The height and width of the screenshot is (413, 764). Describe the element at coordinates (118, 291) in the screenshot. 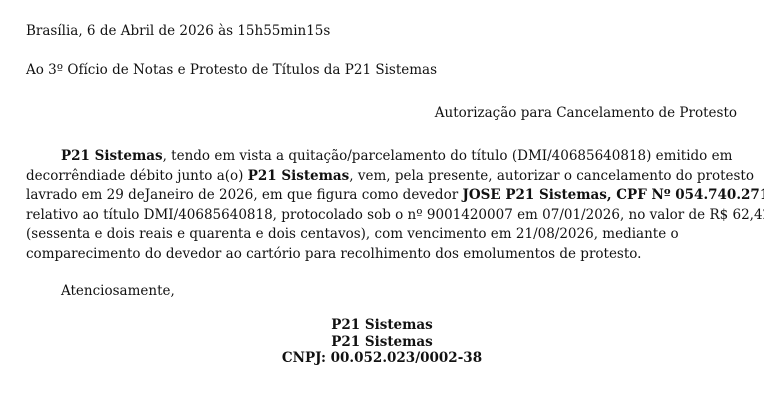

I see `closing-line: Atenciosamente,` at that location.